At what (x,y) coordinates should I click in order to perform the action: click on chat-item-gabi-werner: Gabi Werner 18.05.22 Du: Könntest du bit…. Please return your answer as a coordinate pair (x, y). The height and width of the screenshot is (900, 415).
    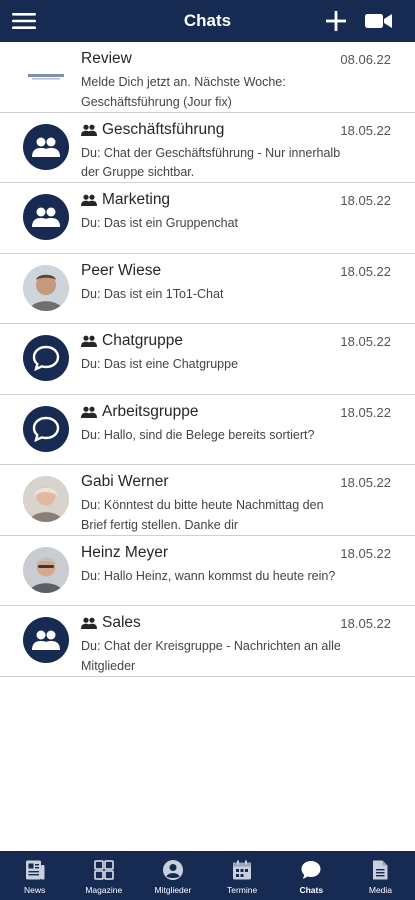
    Looking at the image, I should click on (207, 500).